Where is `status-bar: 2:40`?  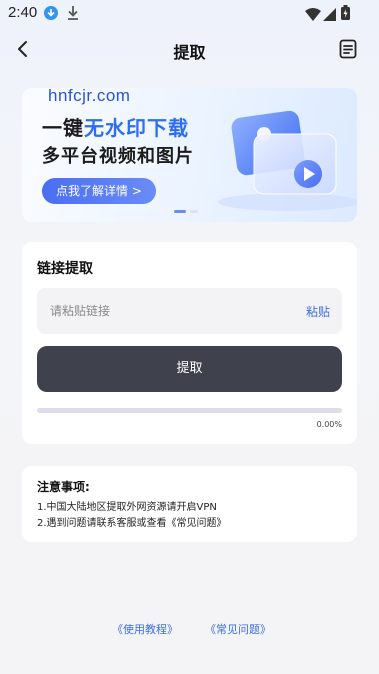 status-bar: 2:40 is located at coordinates (189, 13).